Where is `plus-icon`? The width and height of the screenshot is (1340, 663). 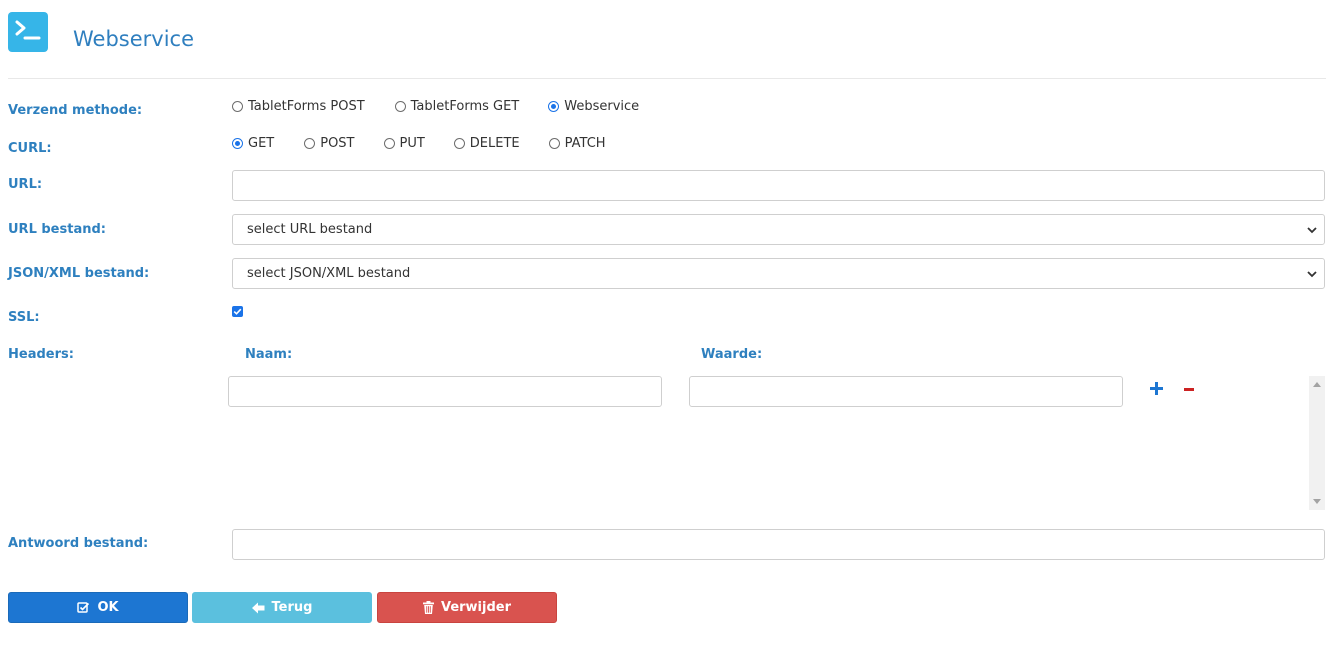
plus-icon is located at coordinates (1156, 388).